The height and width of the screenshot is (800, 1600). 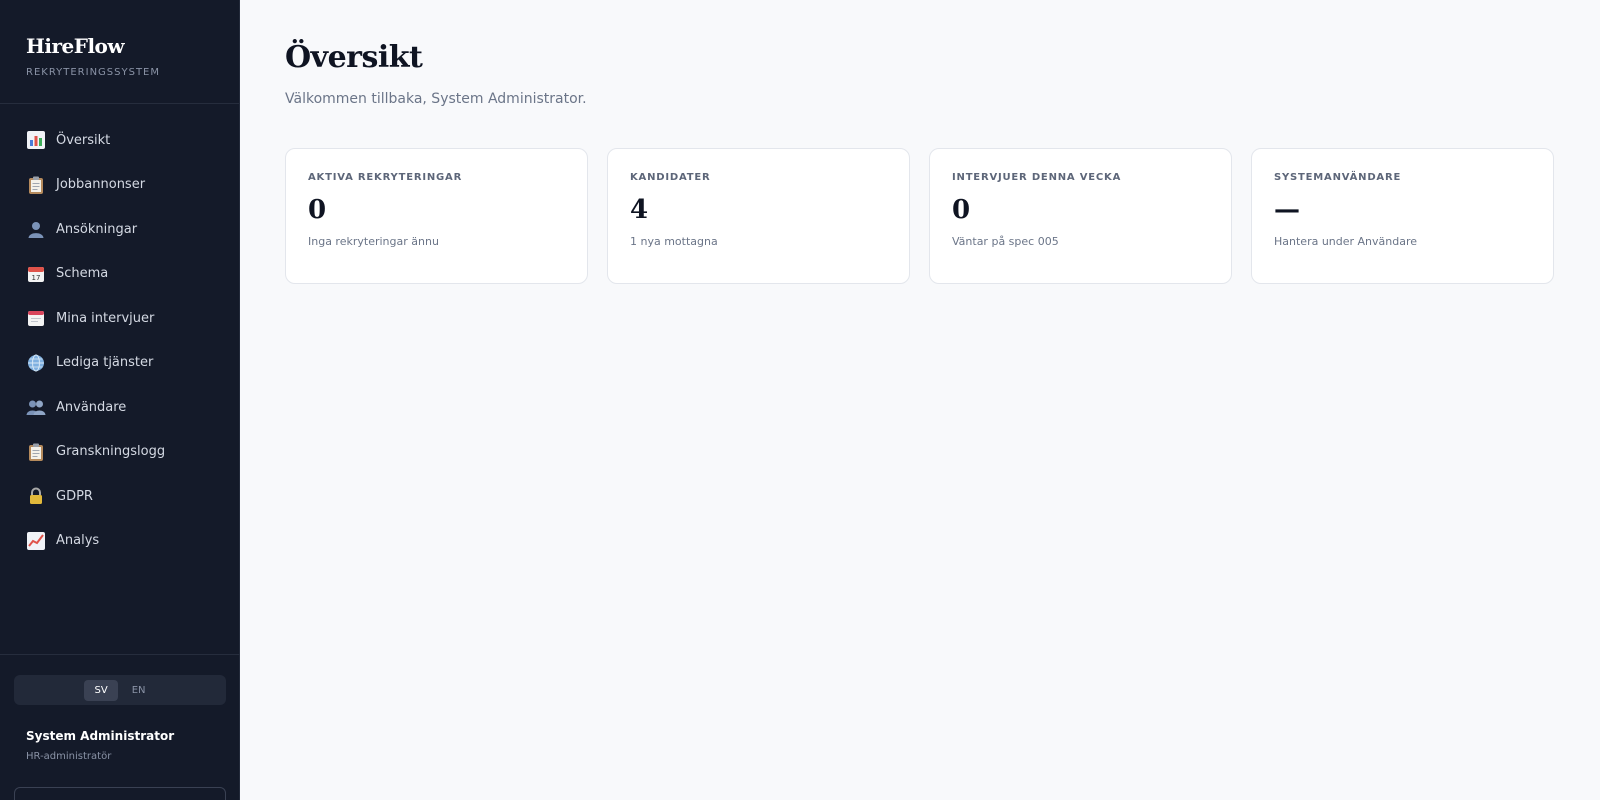 I want to click on language-sv-button: SV, so click(x=101, y=690).